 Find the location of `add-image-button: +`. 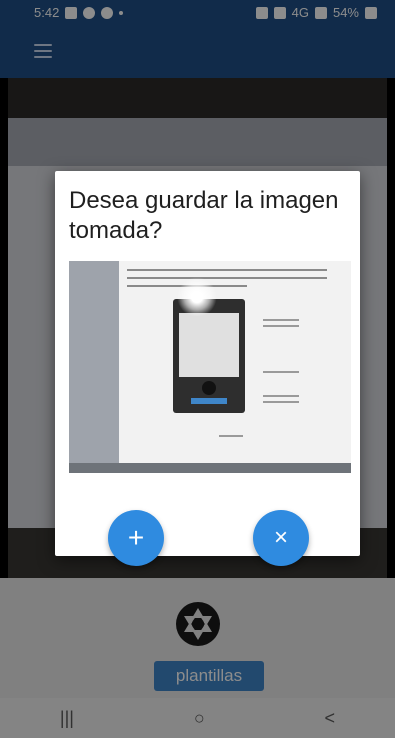

add-image-button: + is located at coordinates (136, 538).